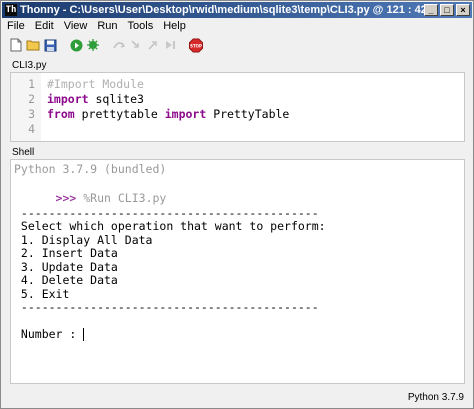  I want to click on shell-output-line: 3. Update Data, so click(66, 266).